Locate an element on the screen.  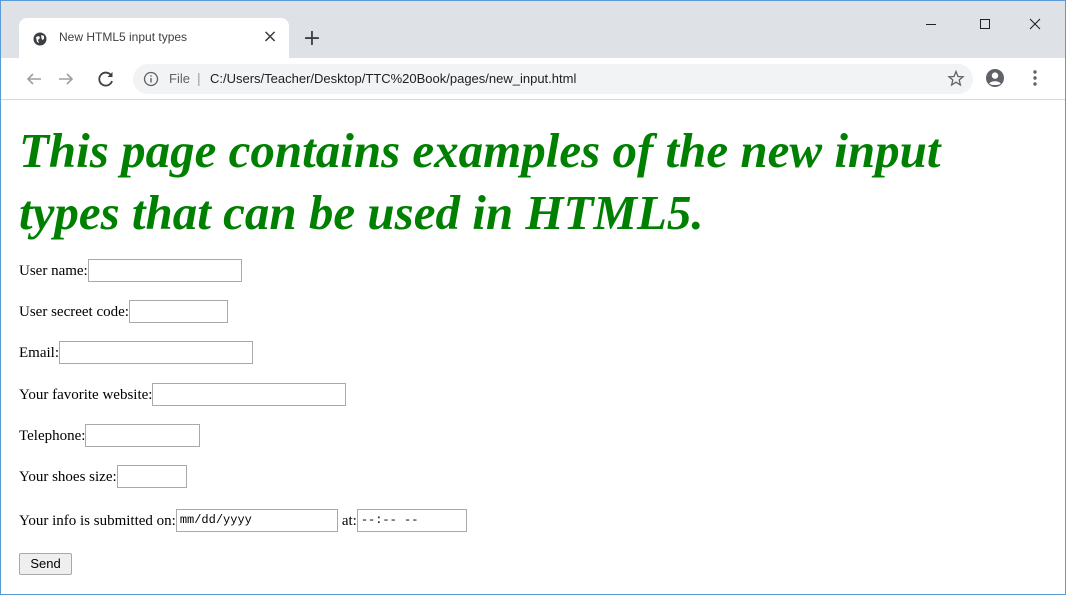
at-label: at: is located at coordinates (349, 520).